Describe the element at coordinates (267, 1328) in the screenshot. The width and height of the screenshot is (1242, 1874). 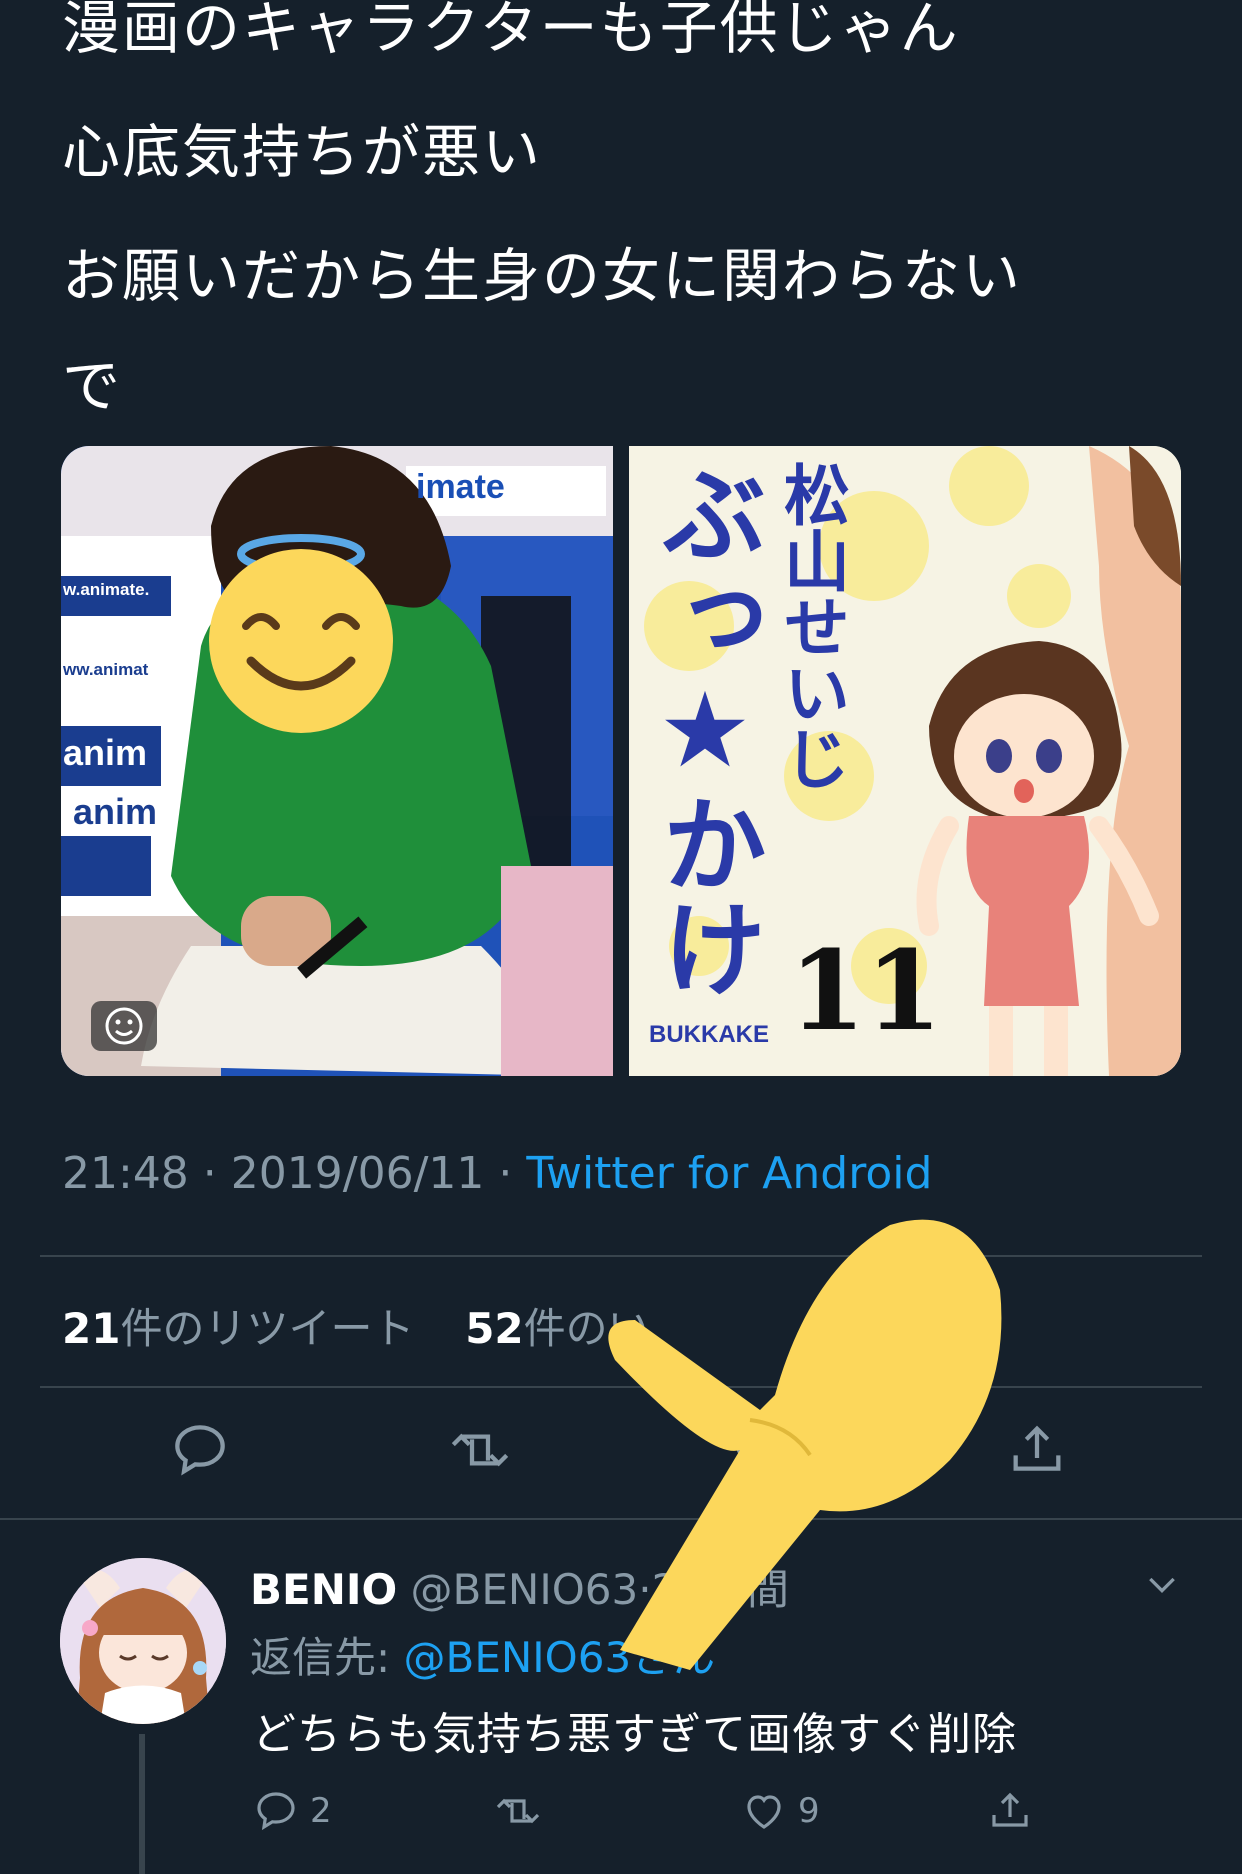
I see `retweet-label: 件のリツイート` at that location.